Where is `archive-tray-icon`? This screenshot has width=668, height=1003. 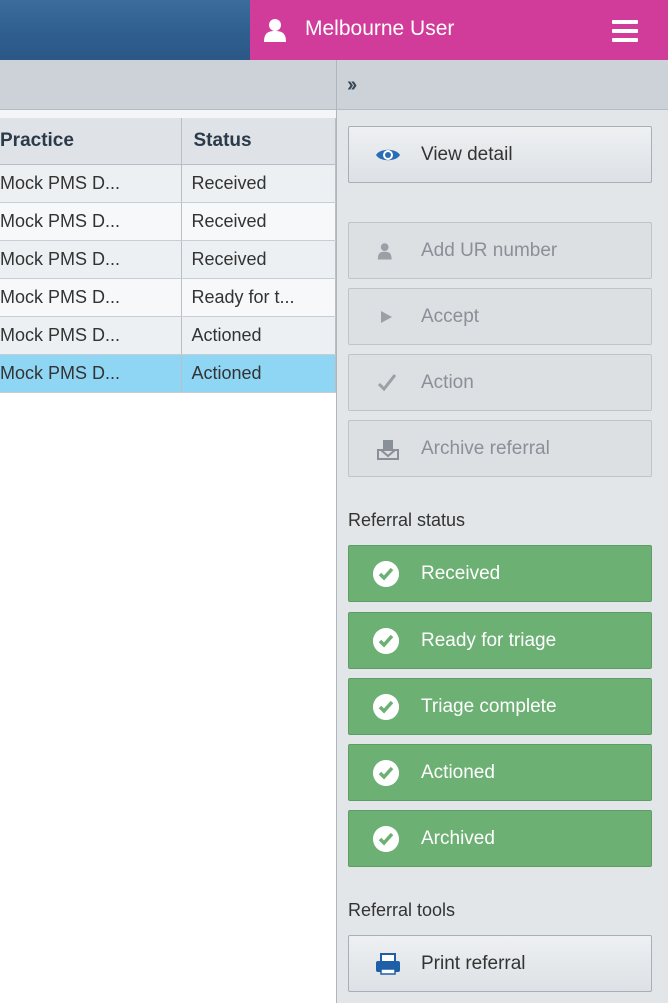 archive-tray-icon is located at coordinates (388, 450).